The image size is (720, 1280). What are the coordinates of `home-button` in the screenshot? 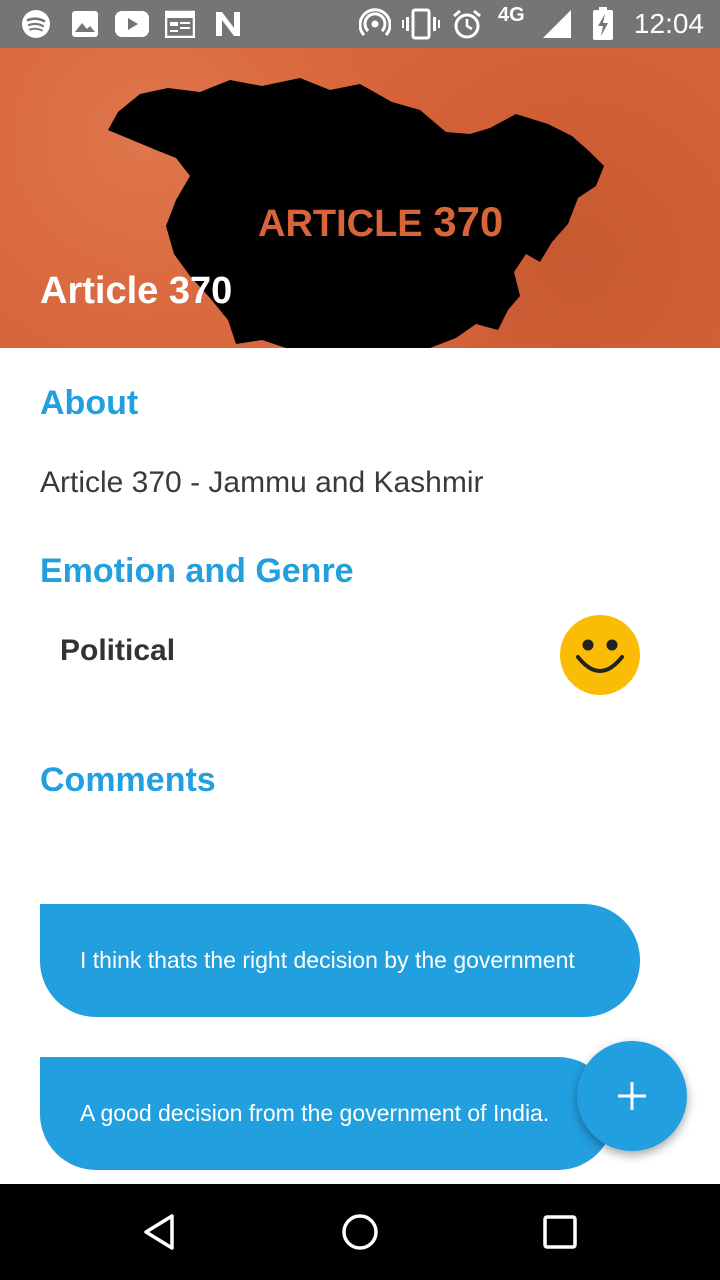 It's located at (360, 1232).